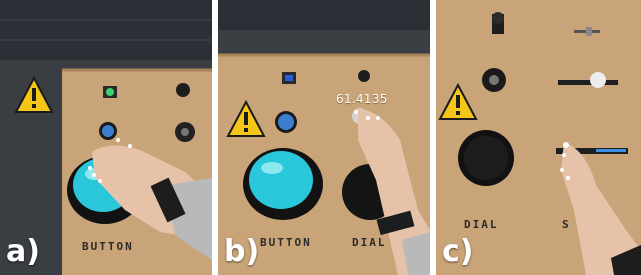 The width and height of the screenshot is (641, 275). What do you see at coordinates (566, 224) in the screenshot?
I see `board-label-slider: S` at bounding box center [566, 224].